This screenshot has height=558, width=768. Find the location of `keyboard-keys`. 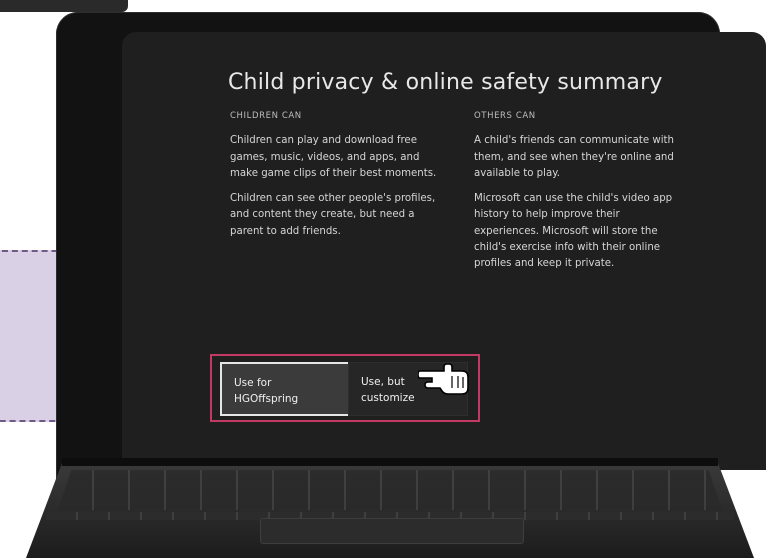

keyboard-keys is located at coordinates (390, 490).